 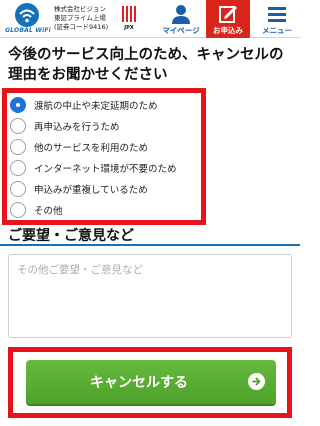 What do you see at coordinates (28, 30) in the screenshot?
I see `logo-text: GLOBAL WiFi` at bounding box center [28, 30].